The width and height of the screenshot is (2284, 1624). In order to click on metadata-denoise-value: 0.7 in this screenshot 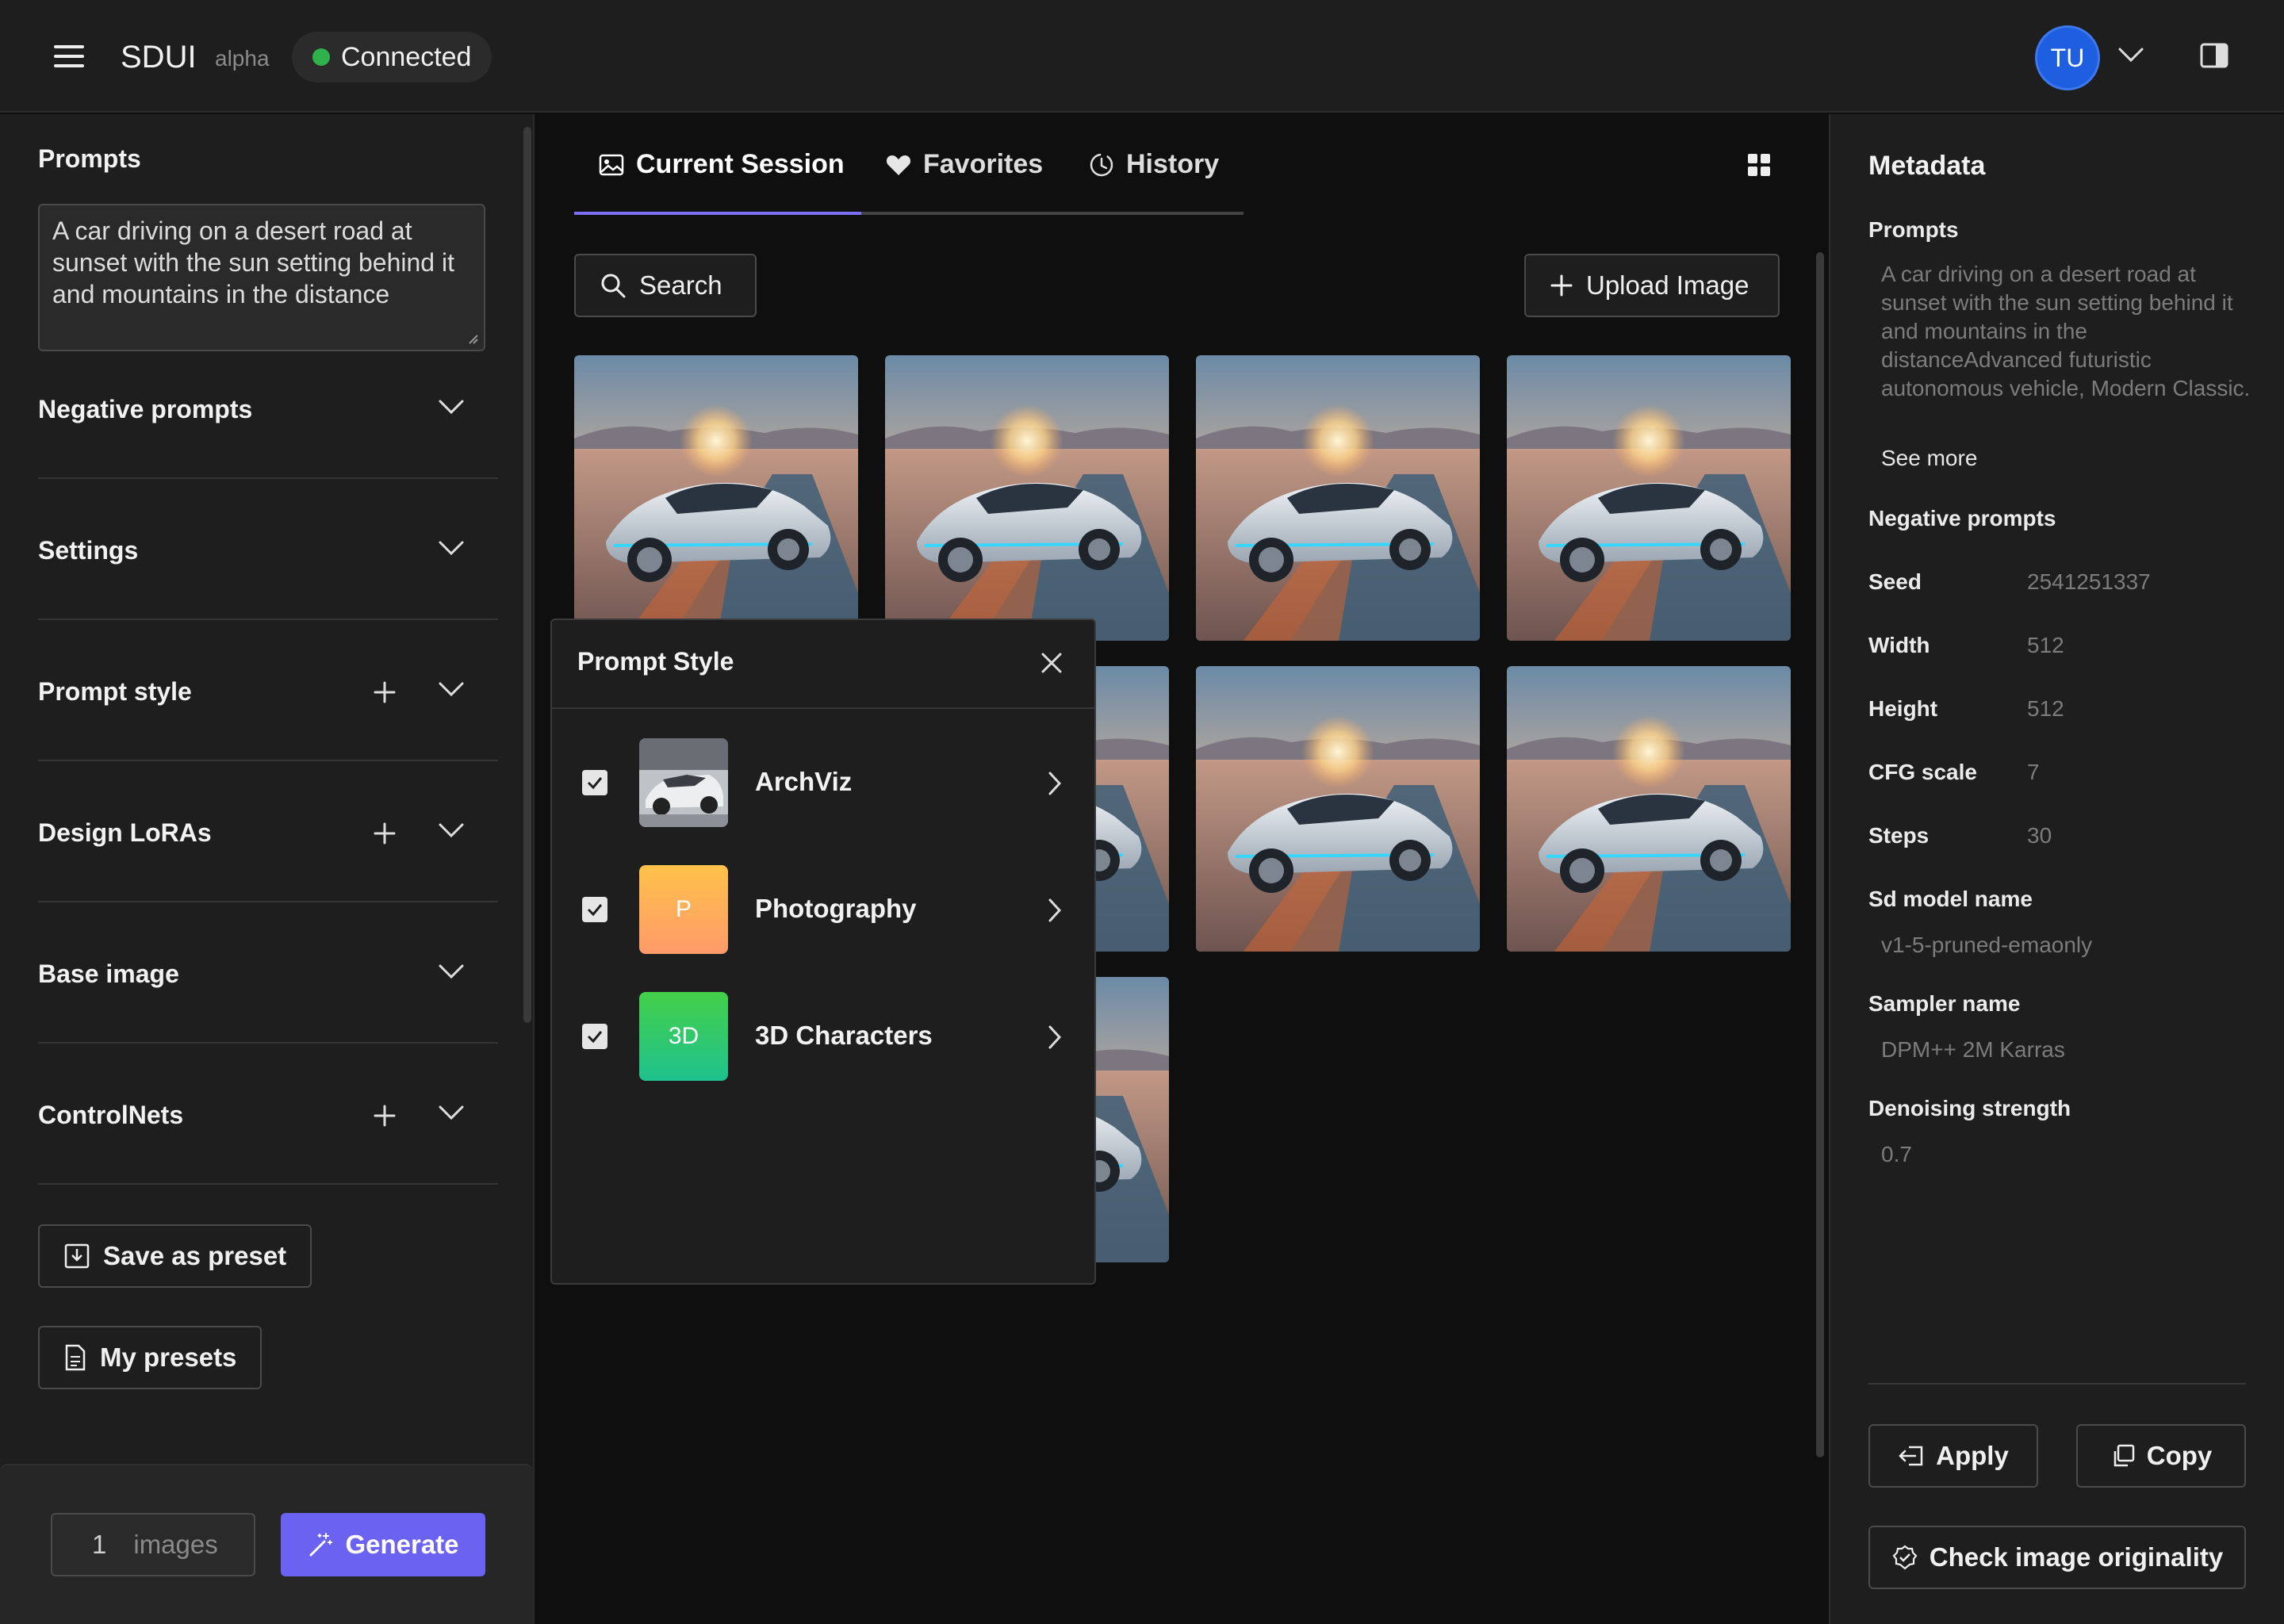, I will do `click(1896, 1154)`.